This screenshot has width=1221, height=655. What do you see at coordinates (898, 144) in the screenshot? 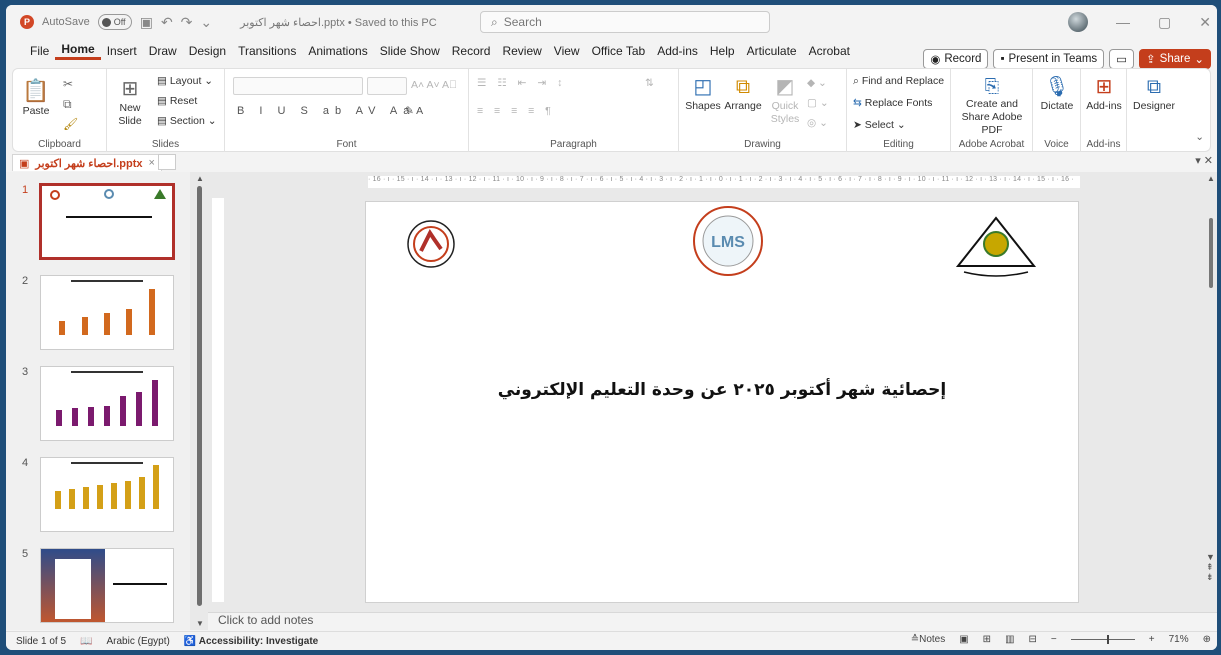
I see `editing-label: Editing` at bounding box center [898, 144].